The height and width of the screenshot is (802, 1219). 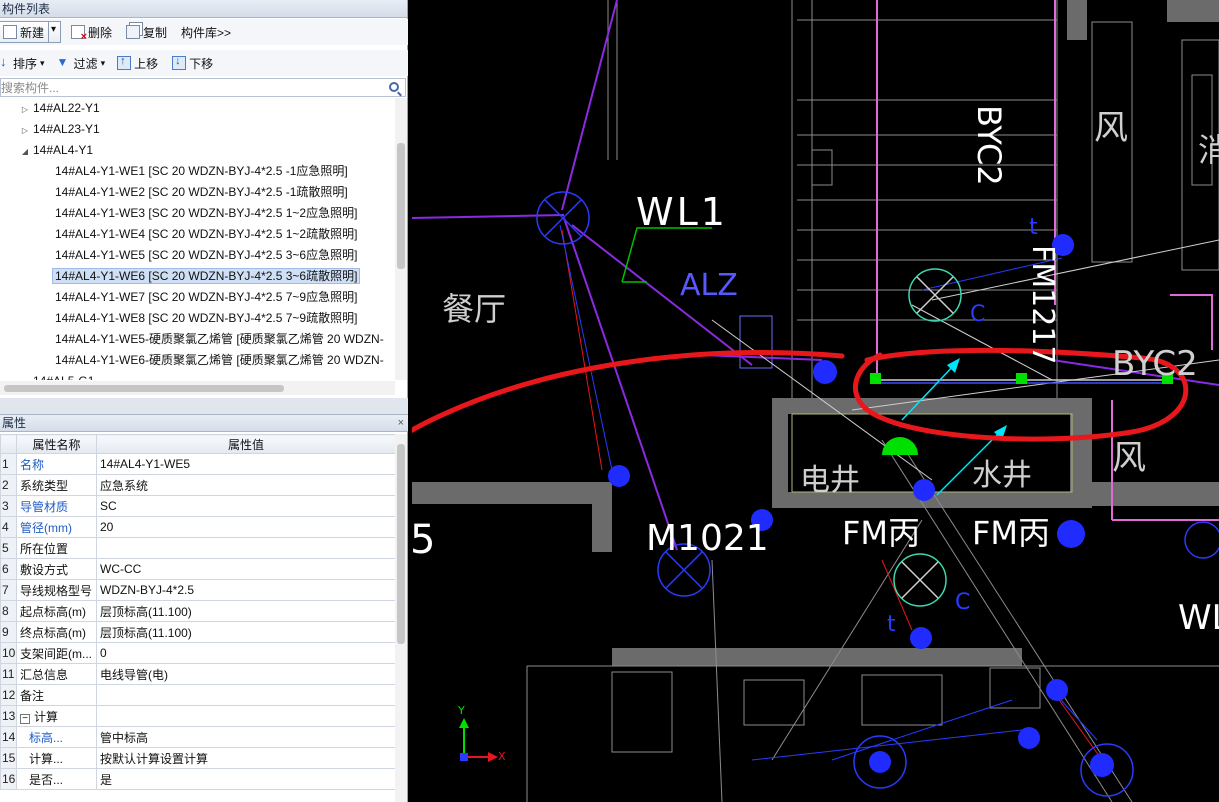 I want to click on property-row: 16 是否... 是, so click(x=198, y=779).